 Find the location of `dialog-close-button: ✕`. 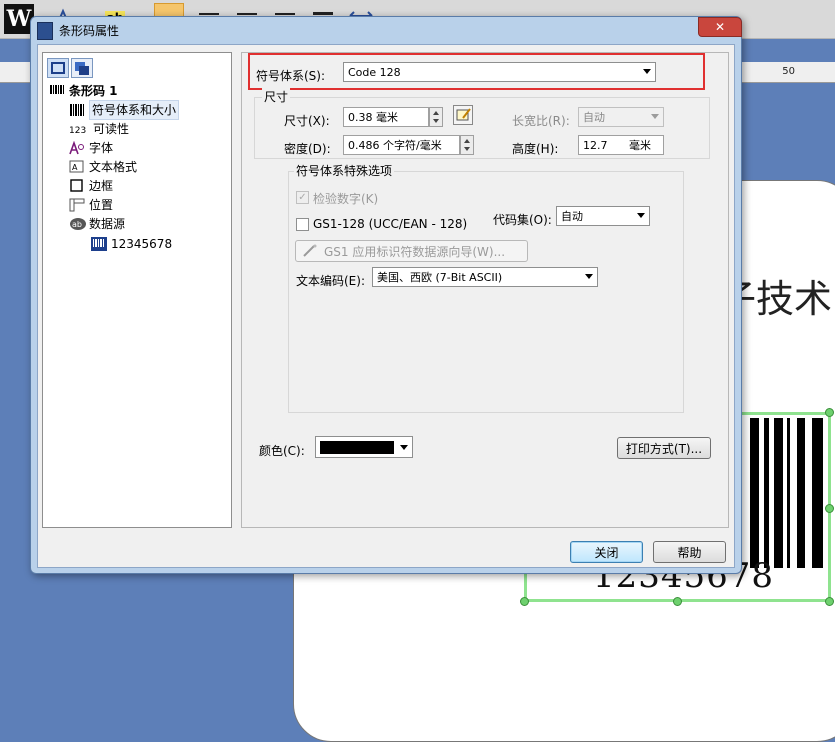

dialog-close-button: ✕ is located at coordinates (720, 27).